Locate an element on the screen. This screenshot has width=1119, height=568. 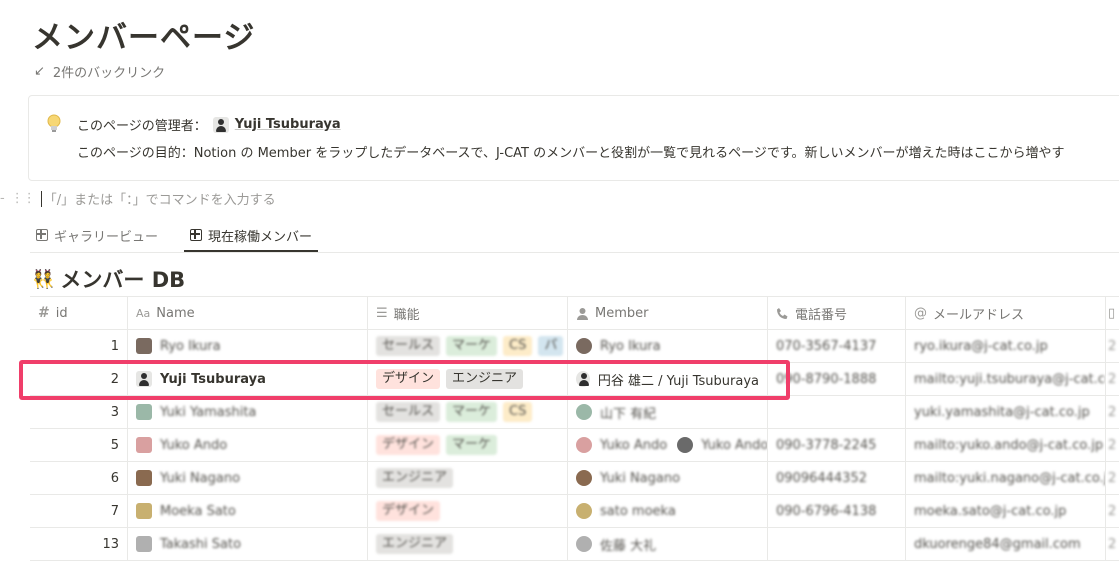
tab-divider is located at coordinates (574, 252).